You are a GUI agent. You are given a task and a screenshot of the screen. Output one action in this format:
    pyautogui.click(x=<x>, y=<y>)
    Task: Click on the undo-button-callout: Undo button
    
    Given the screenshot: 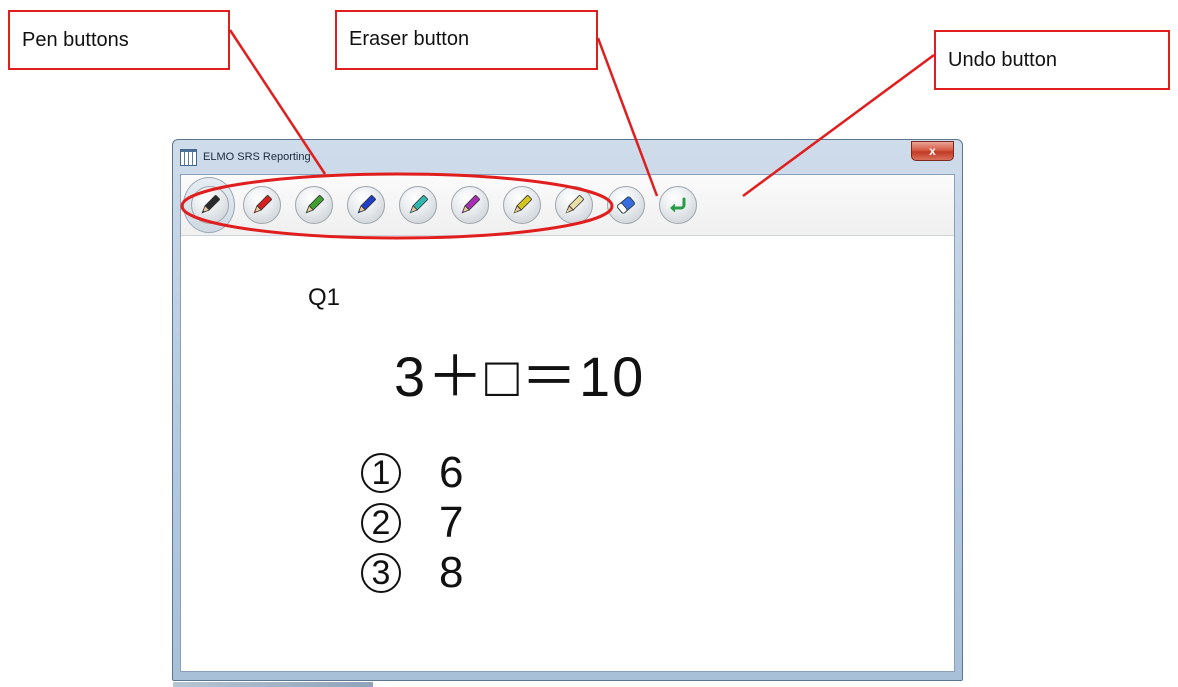 What is the action you would take?
    pyautogui.click(x=1052, y=60)
    